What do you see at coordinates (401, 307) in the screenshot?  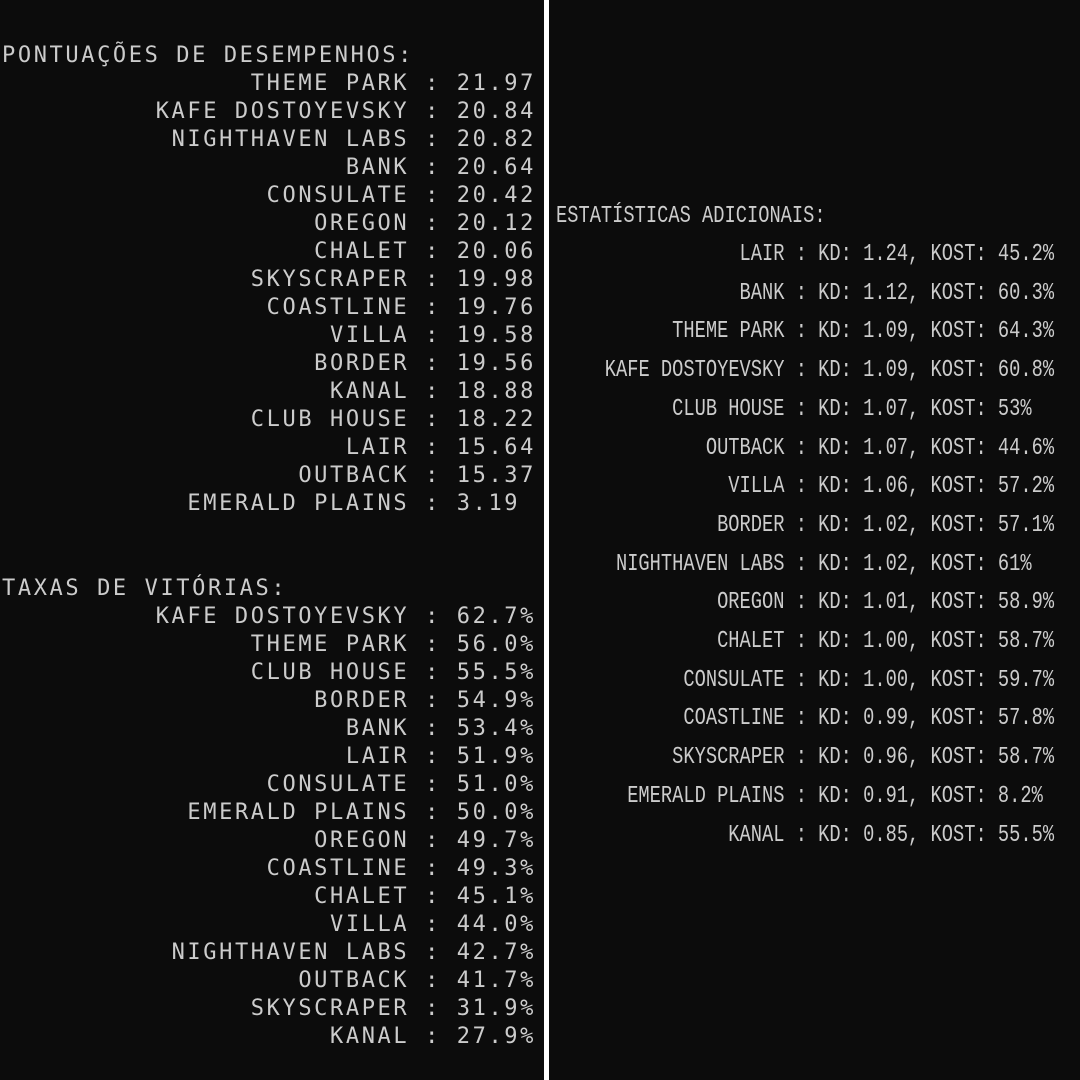 I see `performance-score-row: COASTLINE : 19.76` at bounding box center [401, 307].